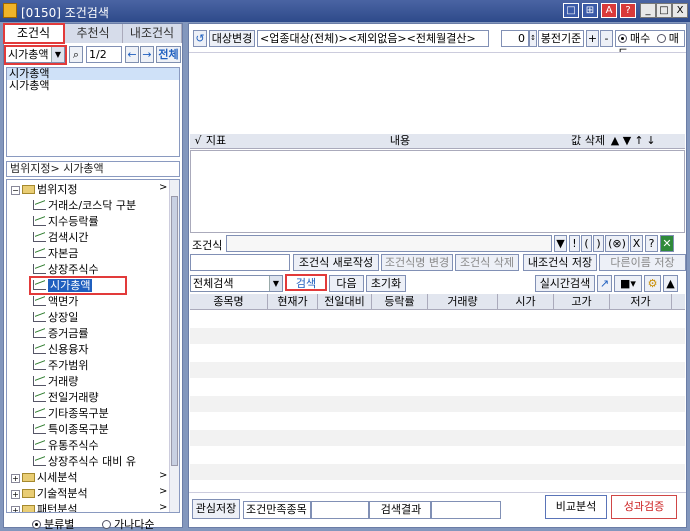 This screenshot has width=690, height=531. What do you see at coordinates (55, 318) in the screenshot?
I see `tree-item: 상장일` at bounding box center [55, 318].